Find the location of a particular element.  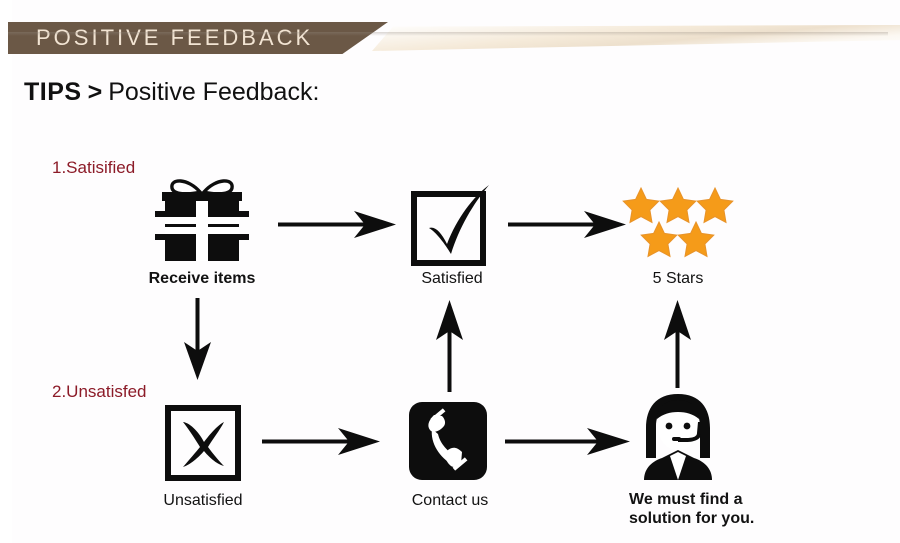

banner-tail-band-inner is located at coordinates (636, 38).